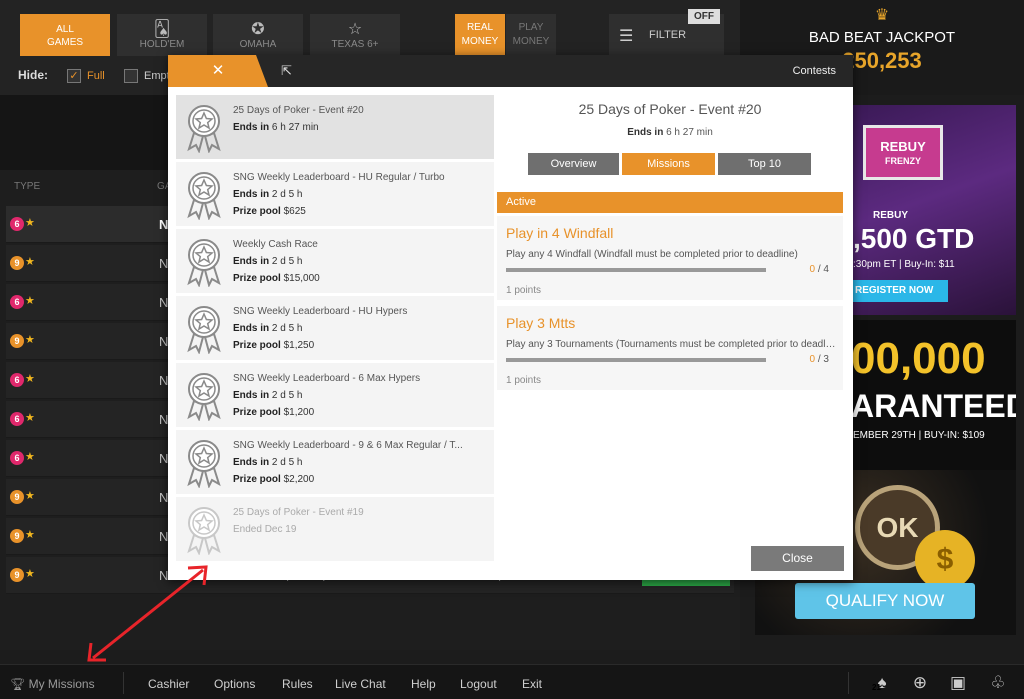  I want to click on tab-label: TEXAS 6+, so click(355, 44).